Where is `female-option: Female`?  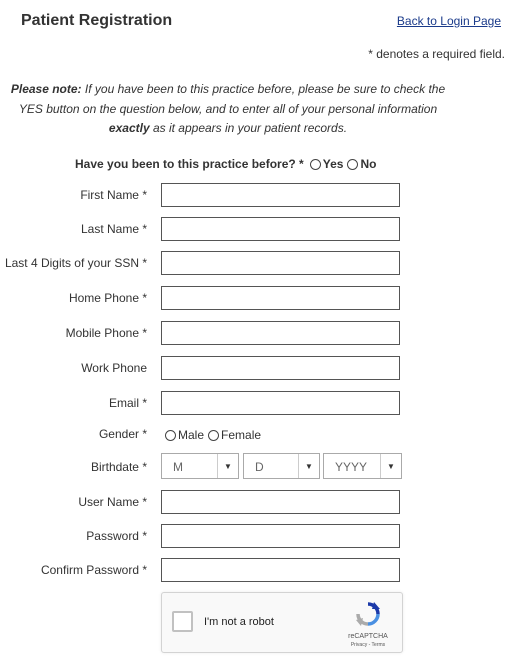 female-option: Female is located at coordinates (234, 435).